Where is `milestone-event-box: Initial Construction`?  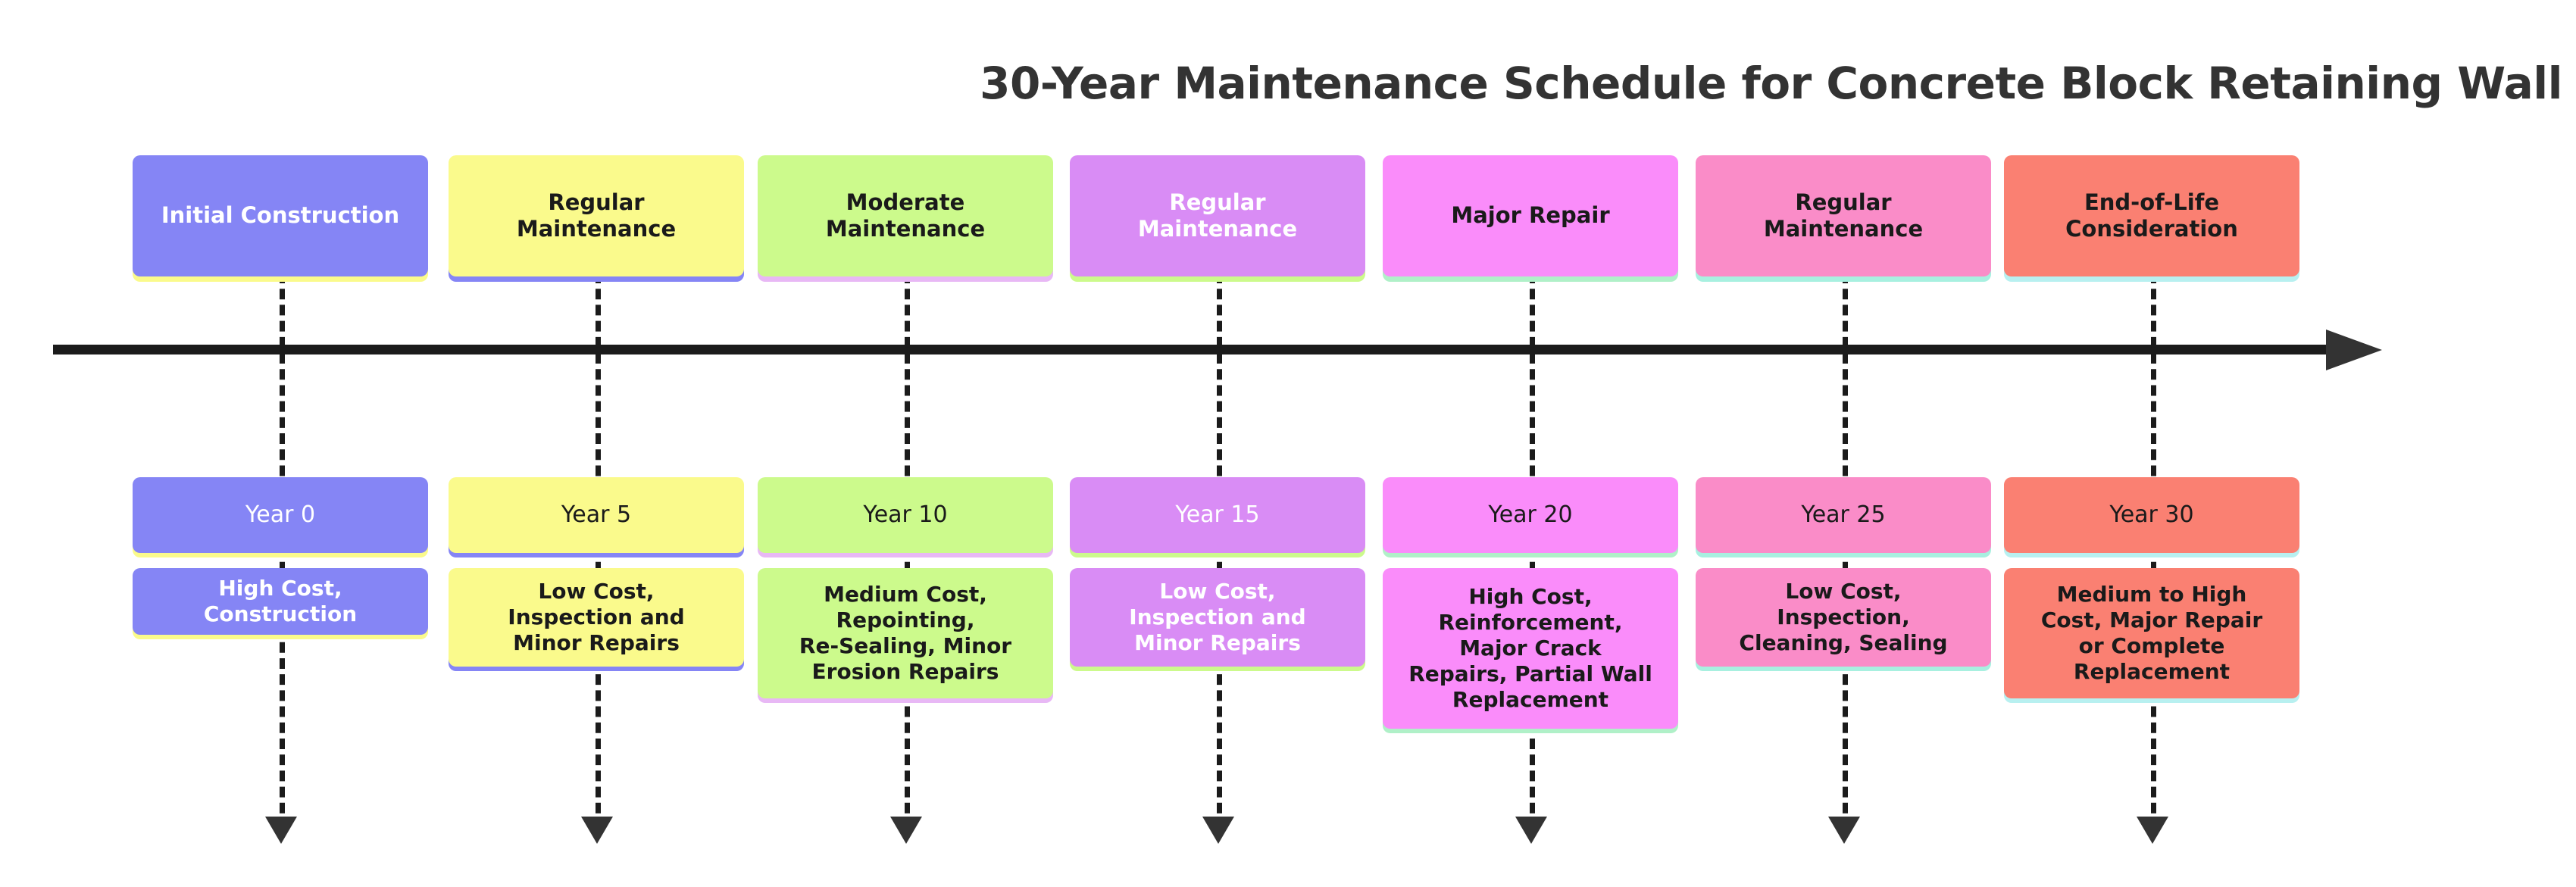 milestone-event-box: Initial Construction is located at coordinates (280, 215).